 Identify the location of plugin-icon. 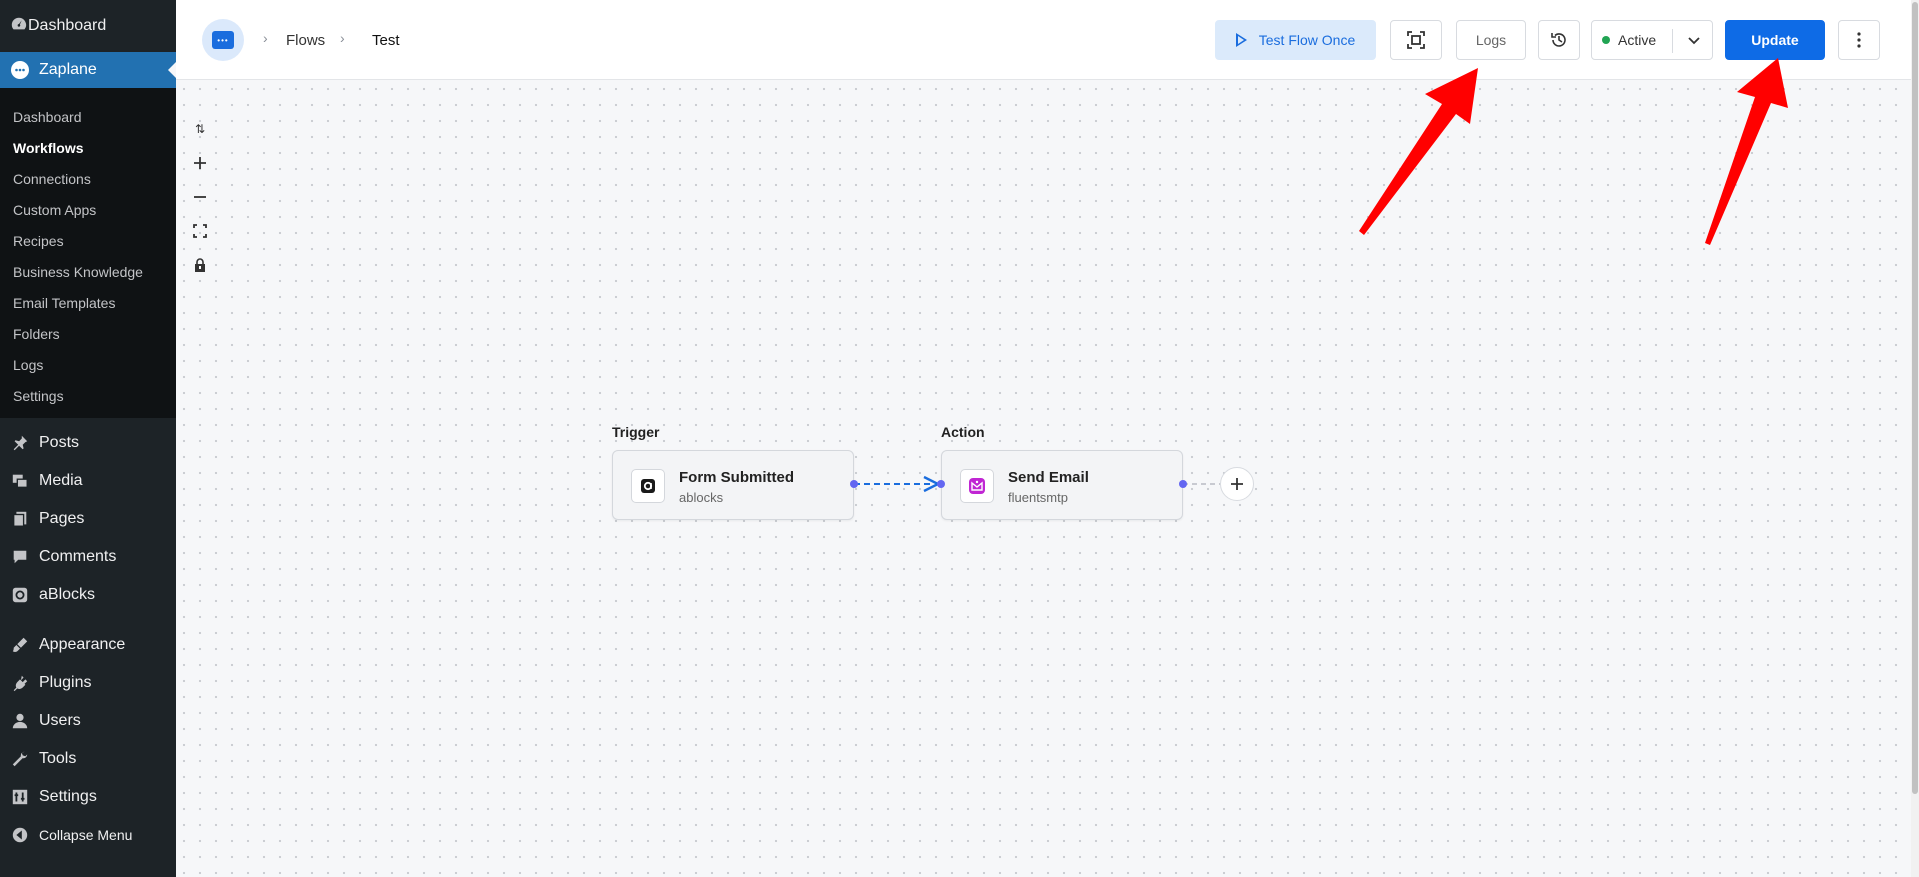
(20, 683).